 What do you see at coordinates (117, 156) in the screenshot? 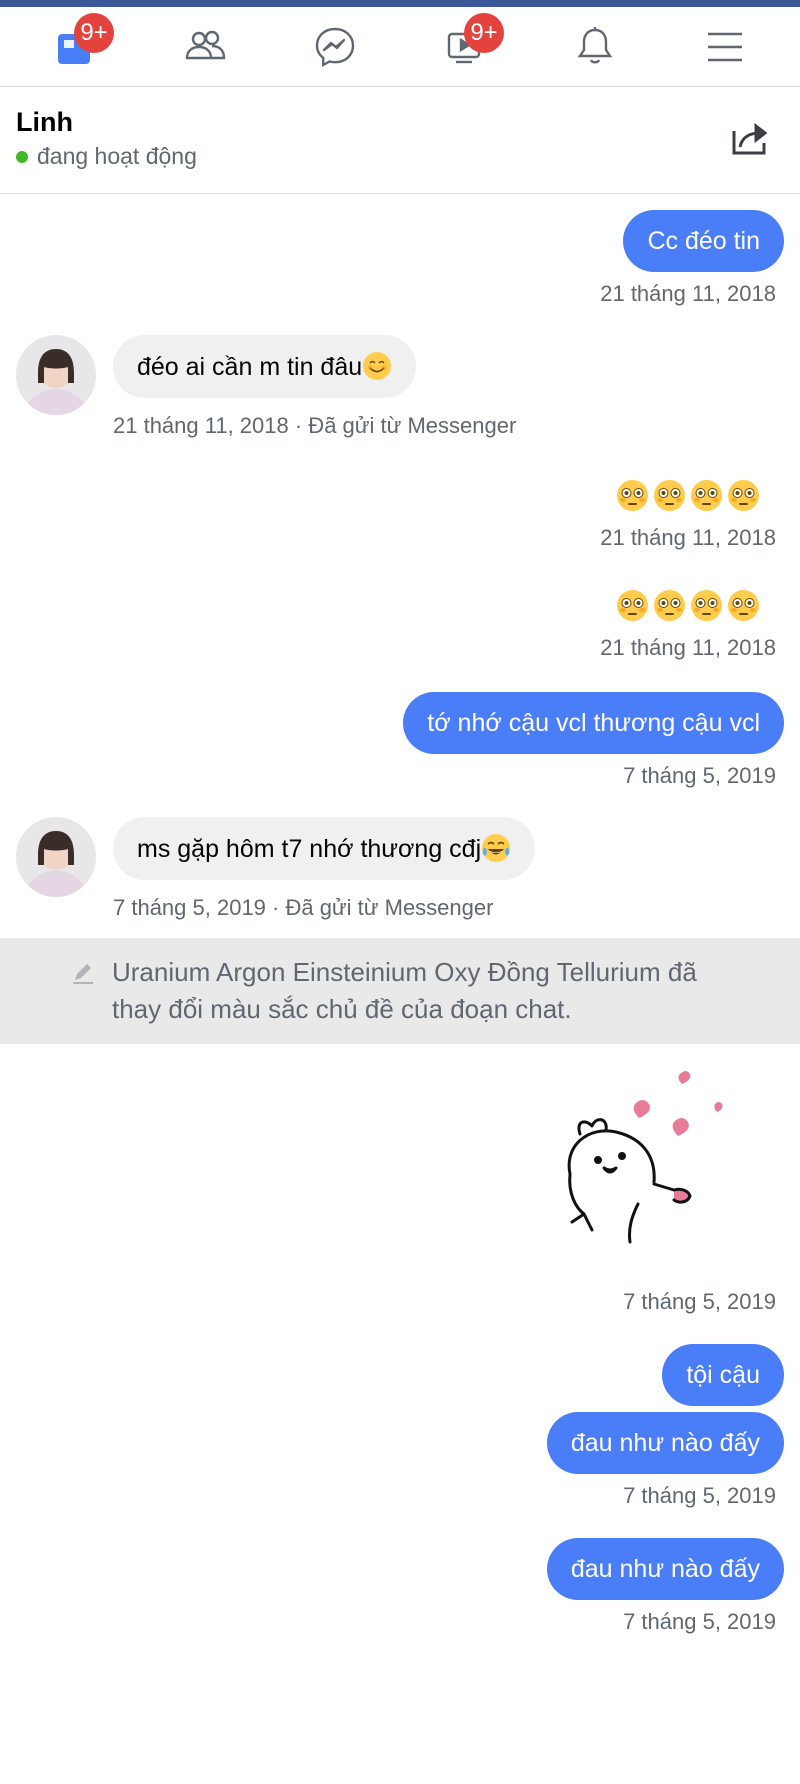
I see `status-text: đang hoạt động` at bounding box center [117, 156].